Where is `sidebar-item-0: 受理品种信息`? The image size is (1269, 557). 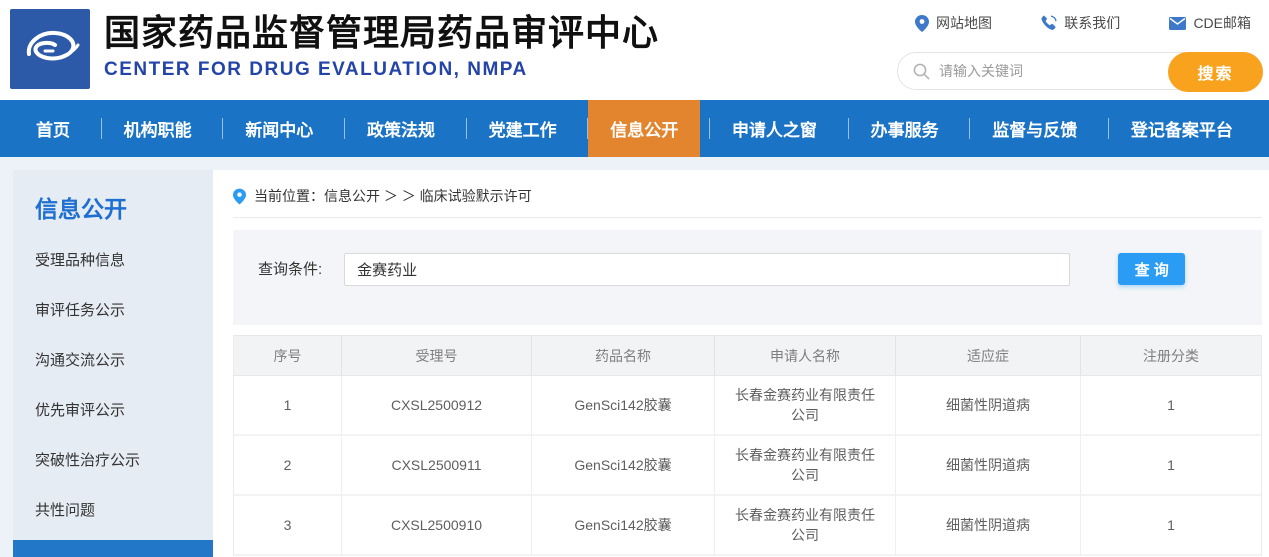 sidebar-item-0: 受理品种信息 is located at coordinates (113, 261).